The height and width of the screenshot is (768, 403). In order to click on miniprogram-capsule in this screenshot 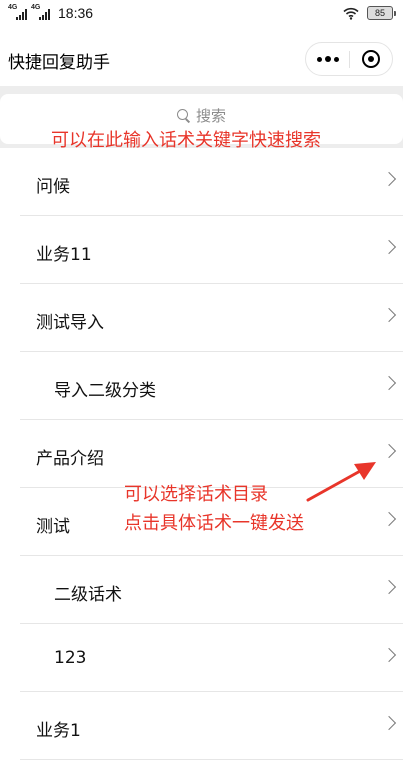, I will do `click(349, 59)`.